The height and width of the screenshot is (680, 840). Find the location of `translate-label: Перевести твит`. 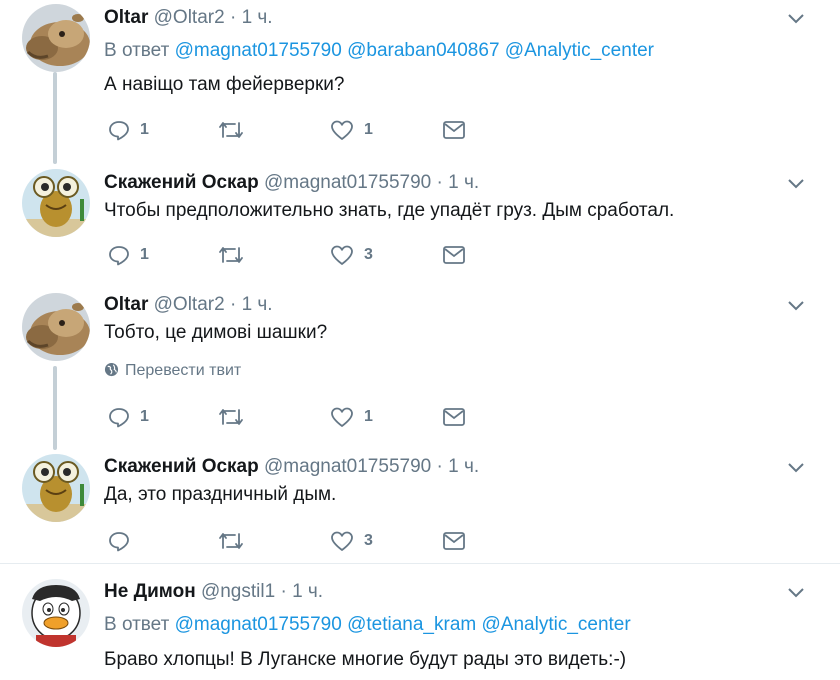

translate-label: Перевести твит is located at coordinates (183, 370).